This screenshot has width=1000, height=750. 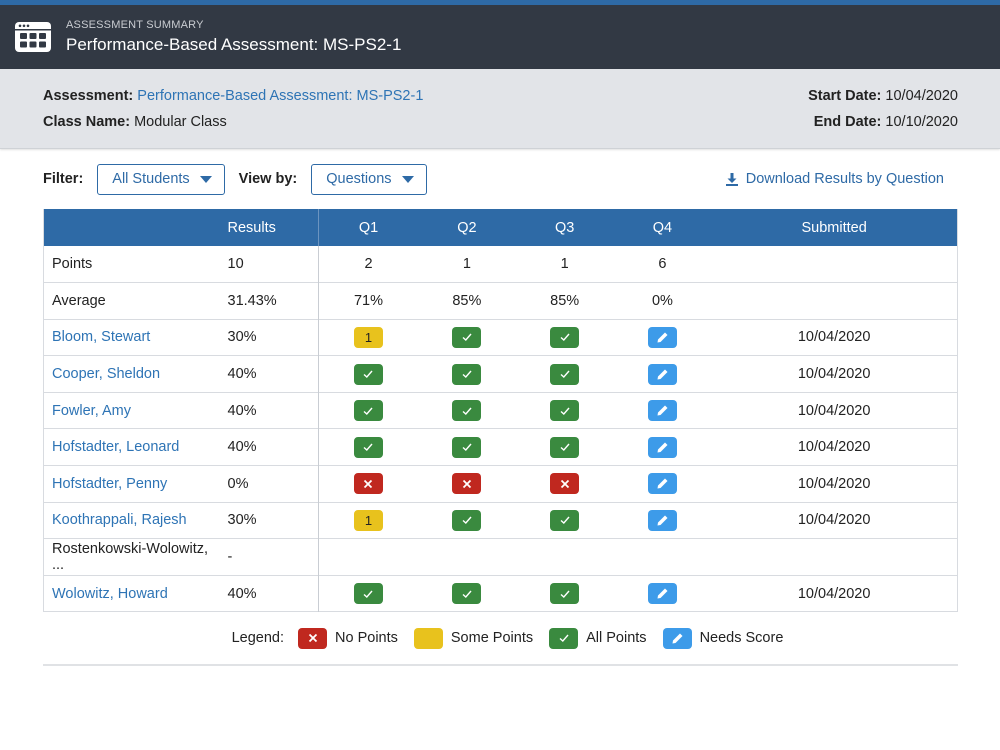 I want to click on end-date-label: End Date:, so click(x=847, y=122).